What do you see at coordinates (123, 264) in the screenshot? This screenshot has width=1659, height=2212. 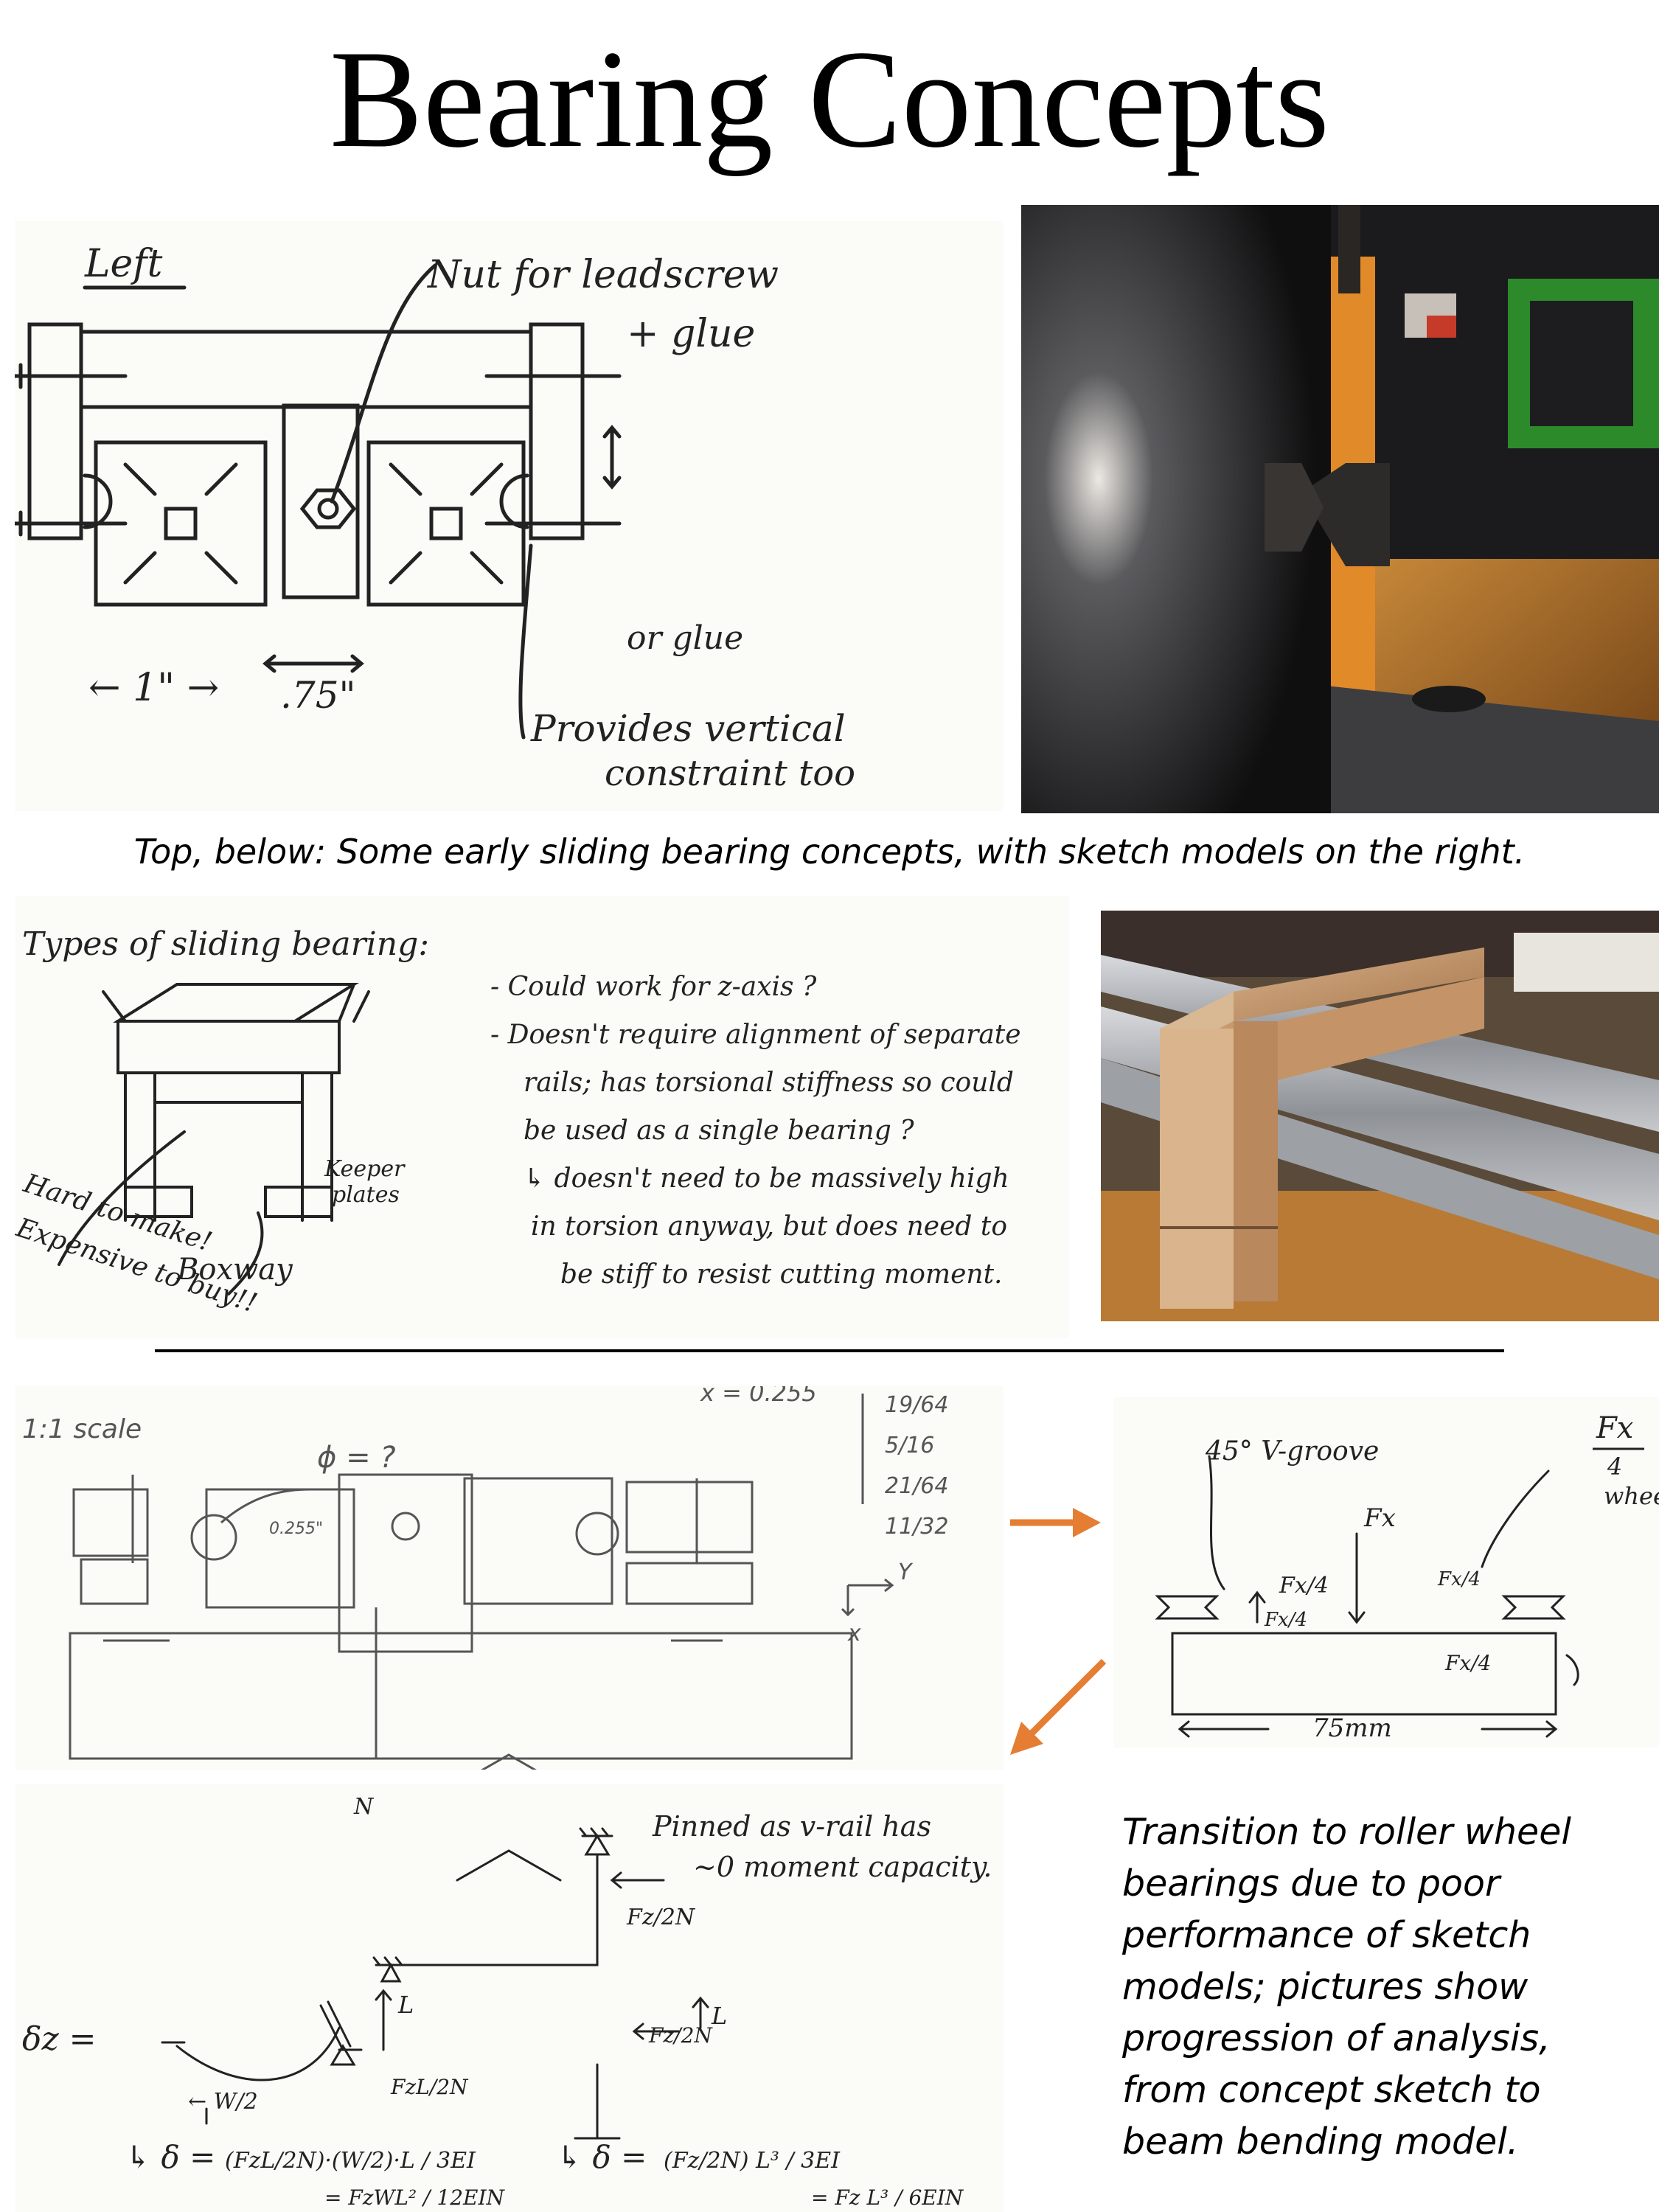 I see `label-left: Left` at bounding box center [123, 264].